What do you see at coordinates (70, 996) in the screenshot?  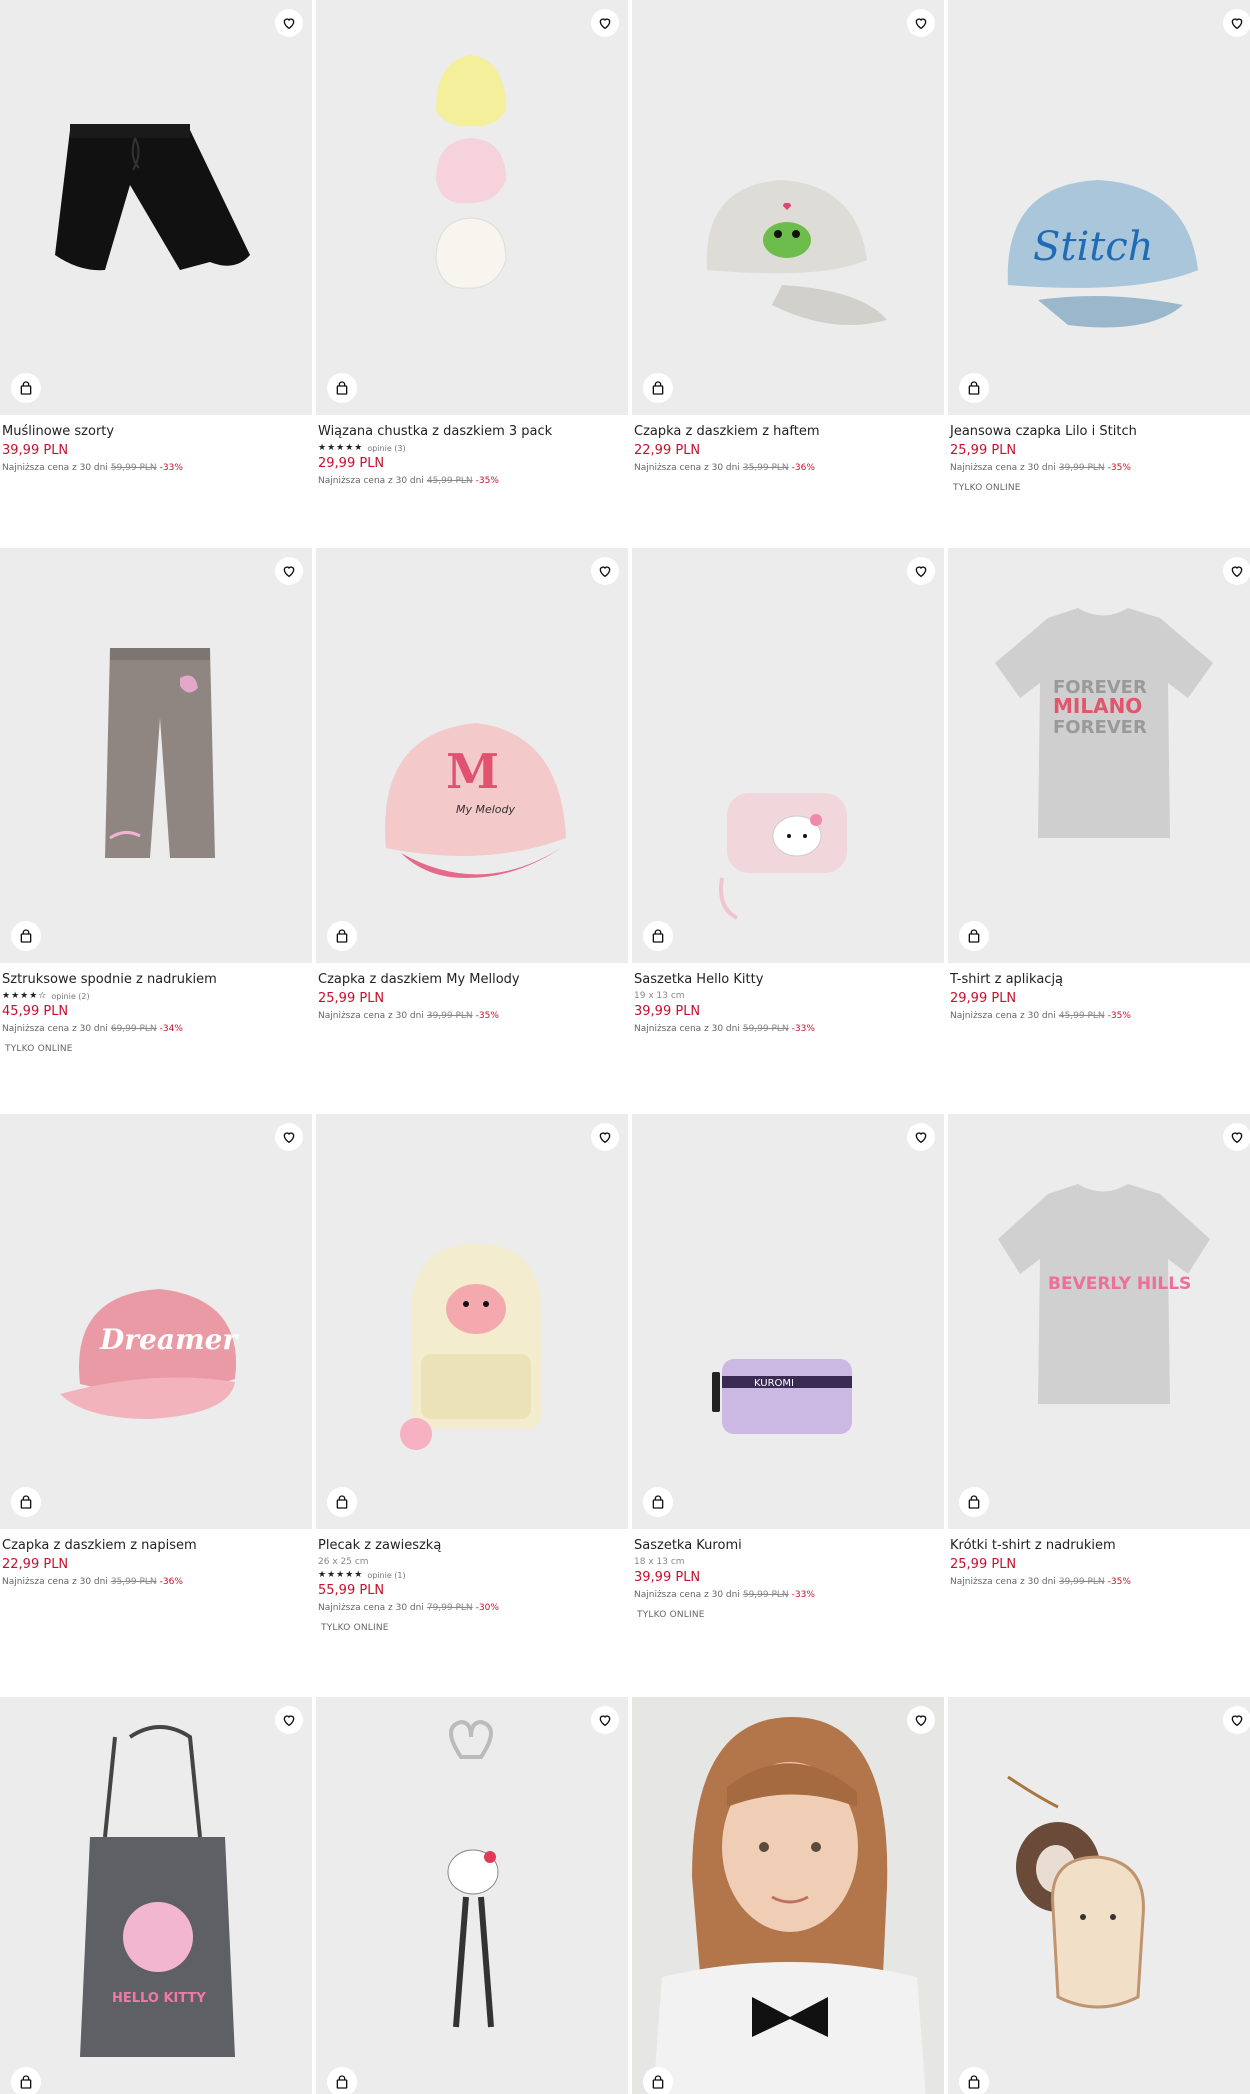 I see `reviews-count: opinie (2)` at bounding box center [70, 996].